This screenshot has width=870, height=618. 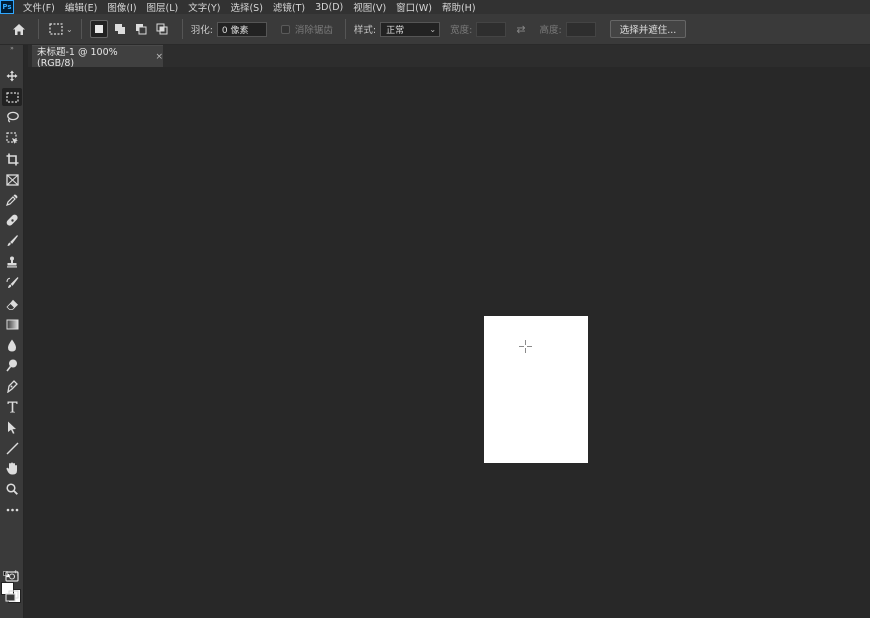 I want to click on menu-filter: 滤镜(T), so click(x=289, y=7).